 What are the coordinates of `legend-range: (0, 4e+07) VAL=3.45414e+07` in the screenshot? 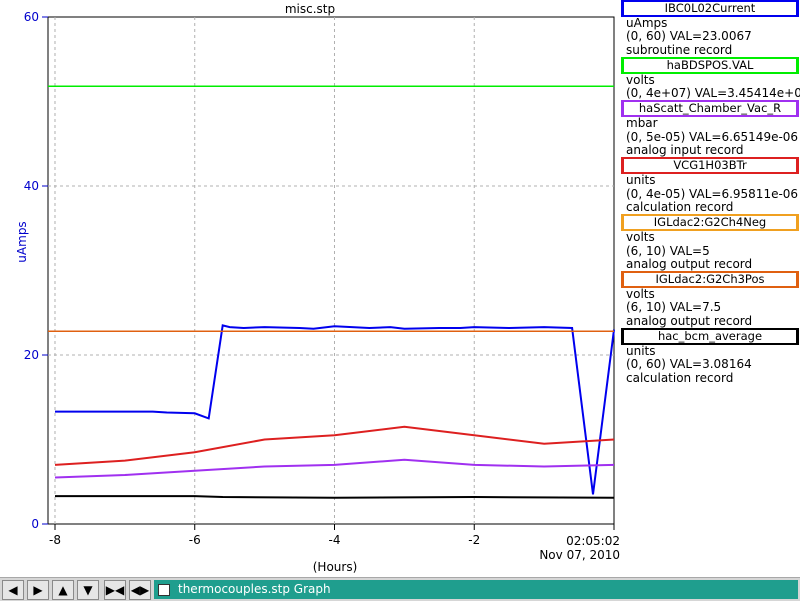 It's located at (713, 93).